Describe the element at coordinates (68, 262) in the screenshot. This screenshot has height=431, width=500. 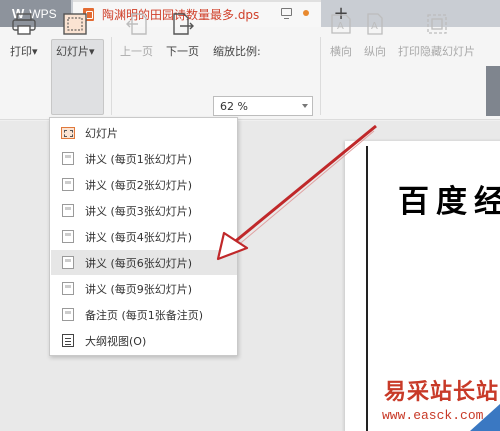
I see `handout-6-icon` at that location.